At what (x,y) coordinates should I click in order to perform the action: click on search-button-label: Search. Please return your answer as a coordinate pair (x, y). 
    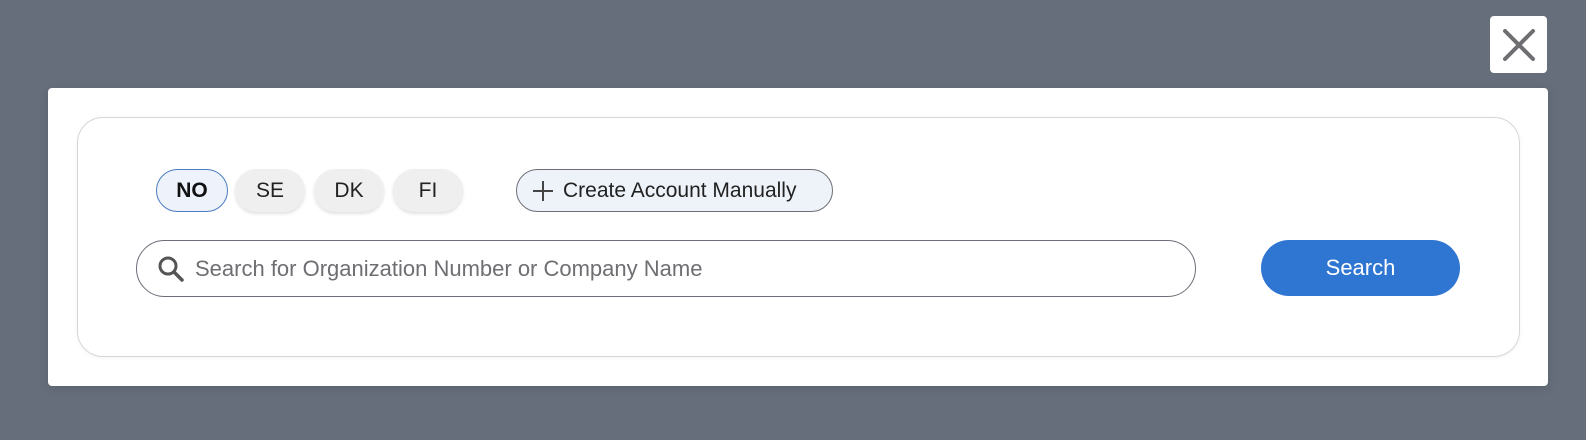
    Looking at the image, I should click on (1360, 267).